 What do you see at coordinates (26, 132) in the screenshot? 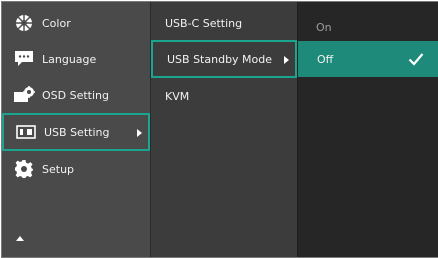
I see `usb-port-icon` at bounding box center [26, 132].